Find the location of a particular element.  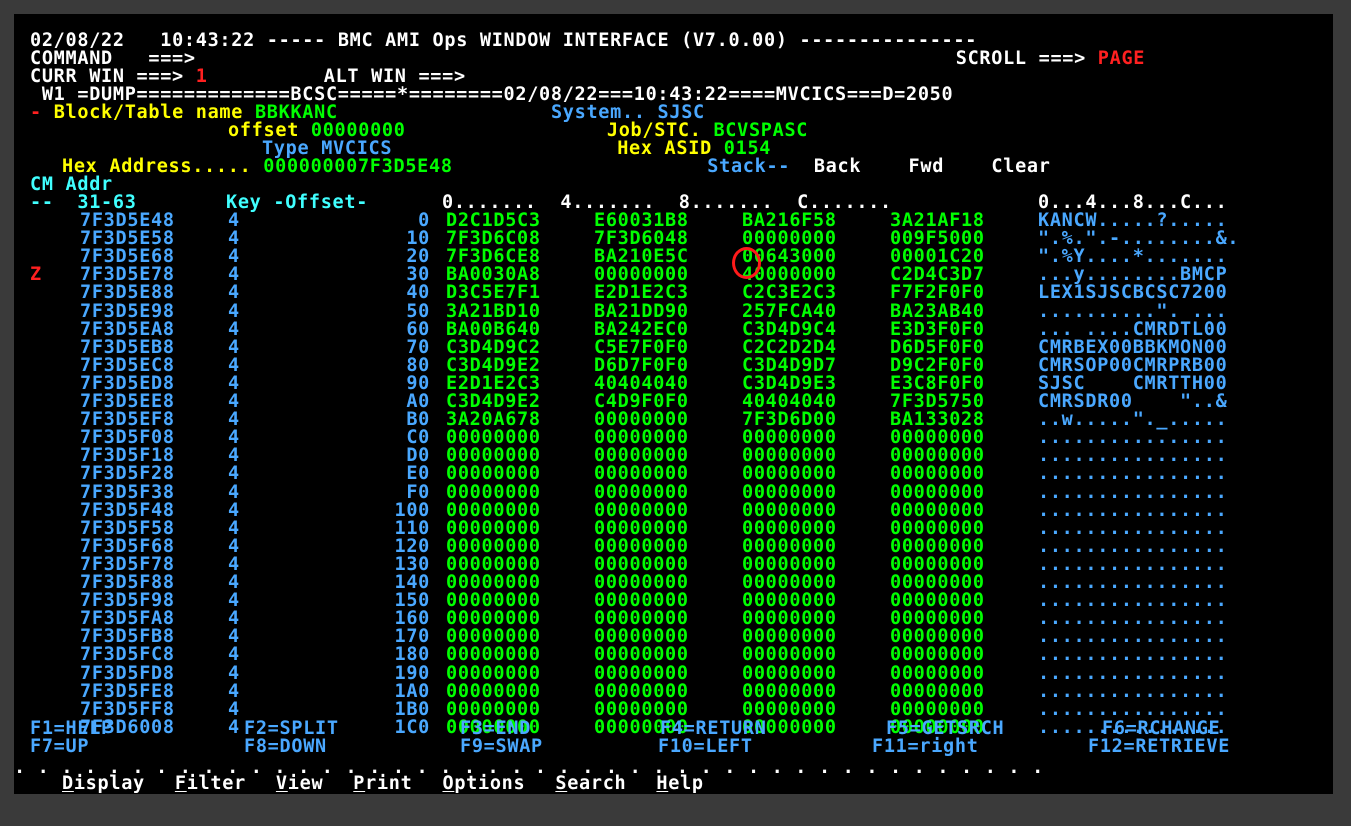

row-word-3: 257FCA40 is located at coordinates (816, 311).